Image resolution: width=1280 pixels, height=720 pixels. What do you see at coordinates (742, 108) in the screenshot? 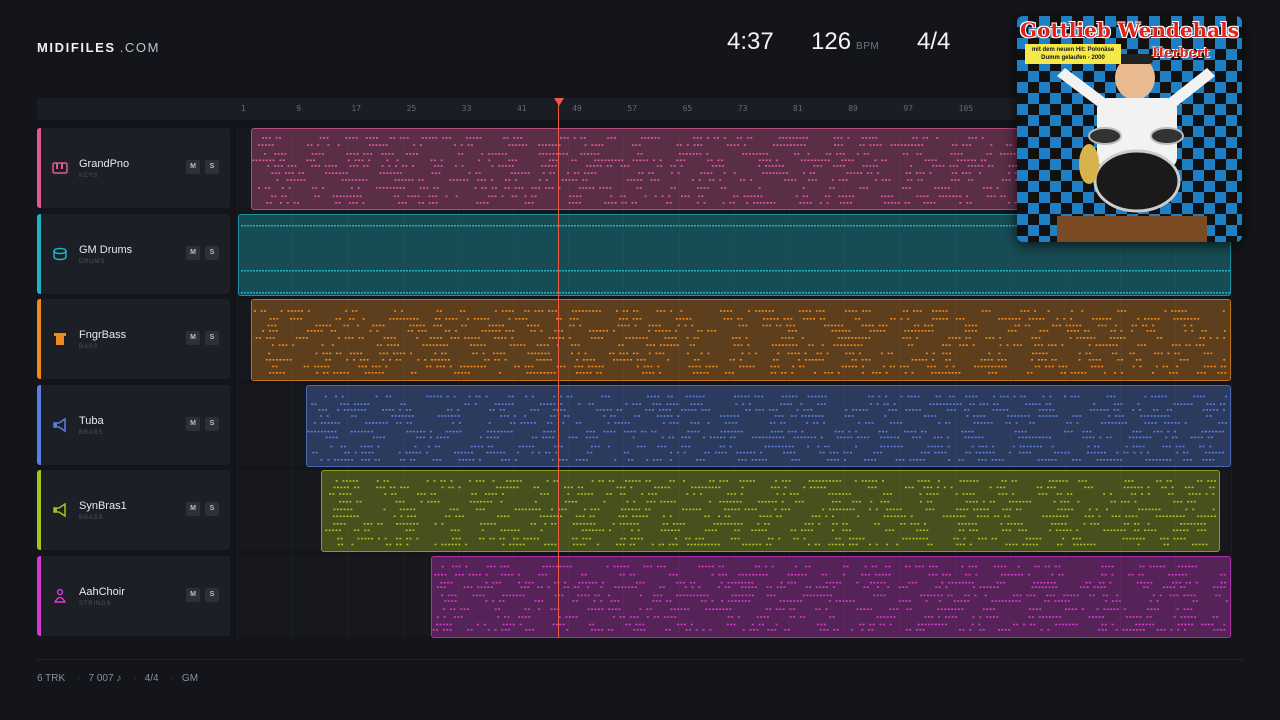
I see `ruler-tick: 73` at bounding box center [742, 108].